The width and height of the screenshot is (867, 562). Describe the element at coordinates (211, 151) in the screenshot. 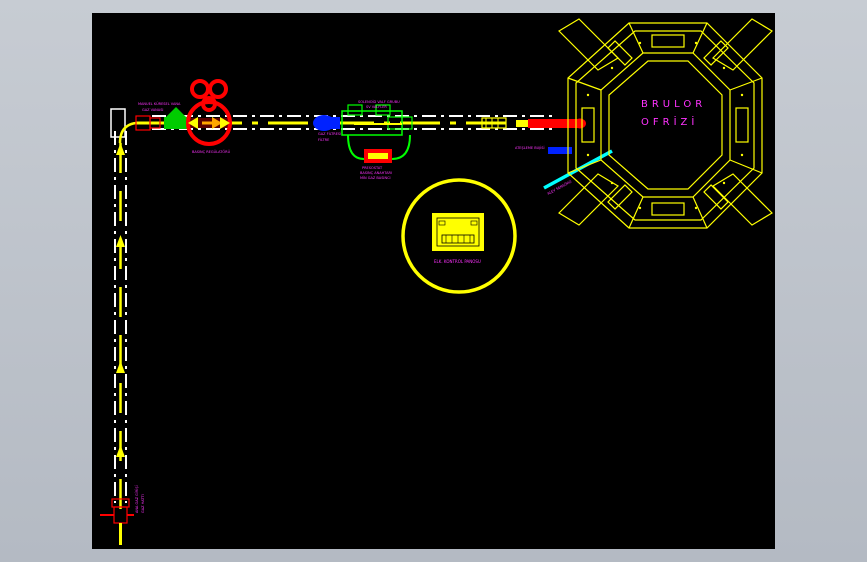

I see `regulator-label: BASINÇ REGÜLATÖRÜ` at that location.